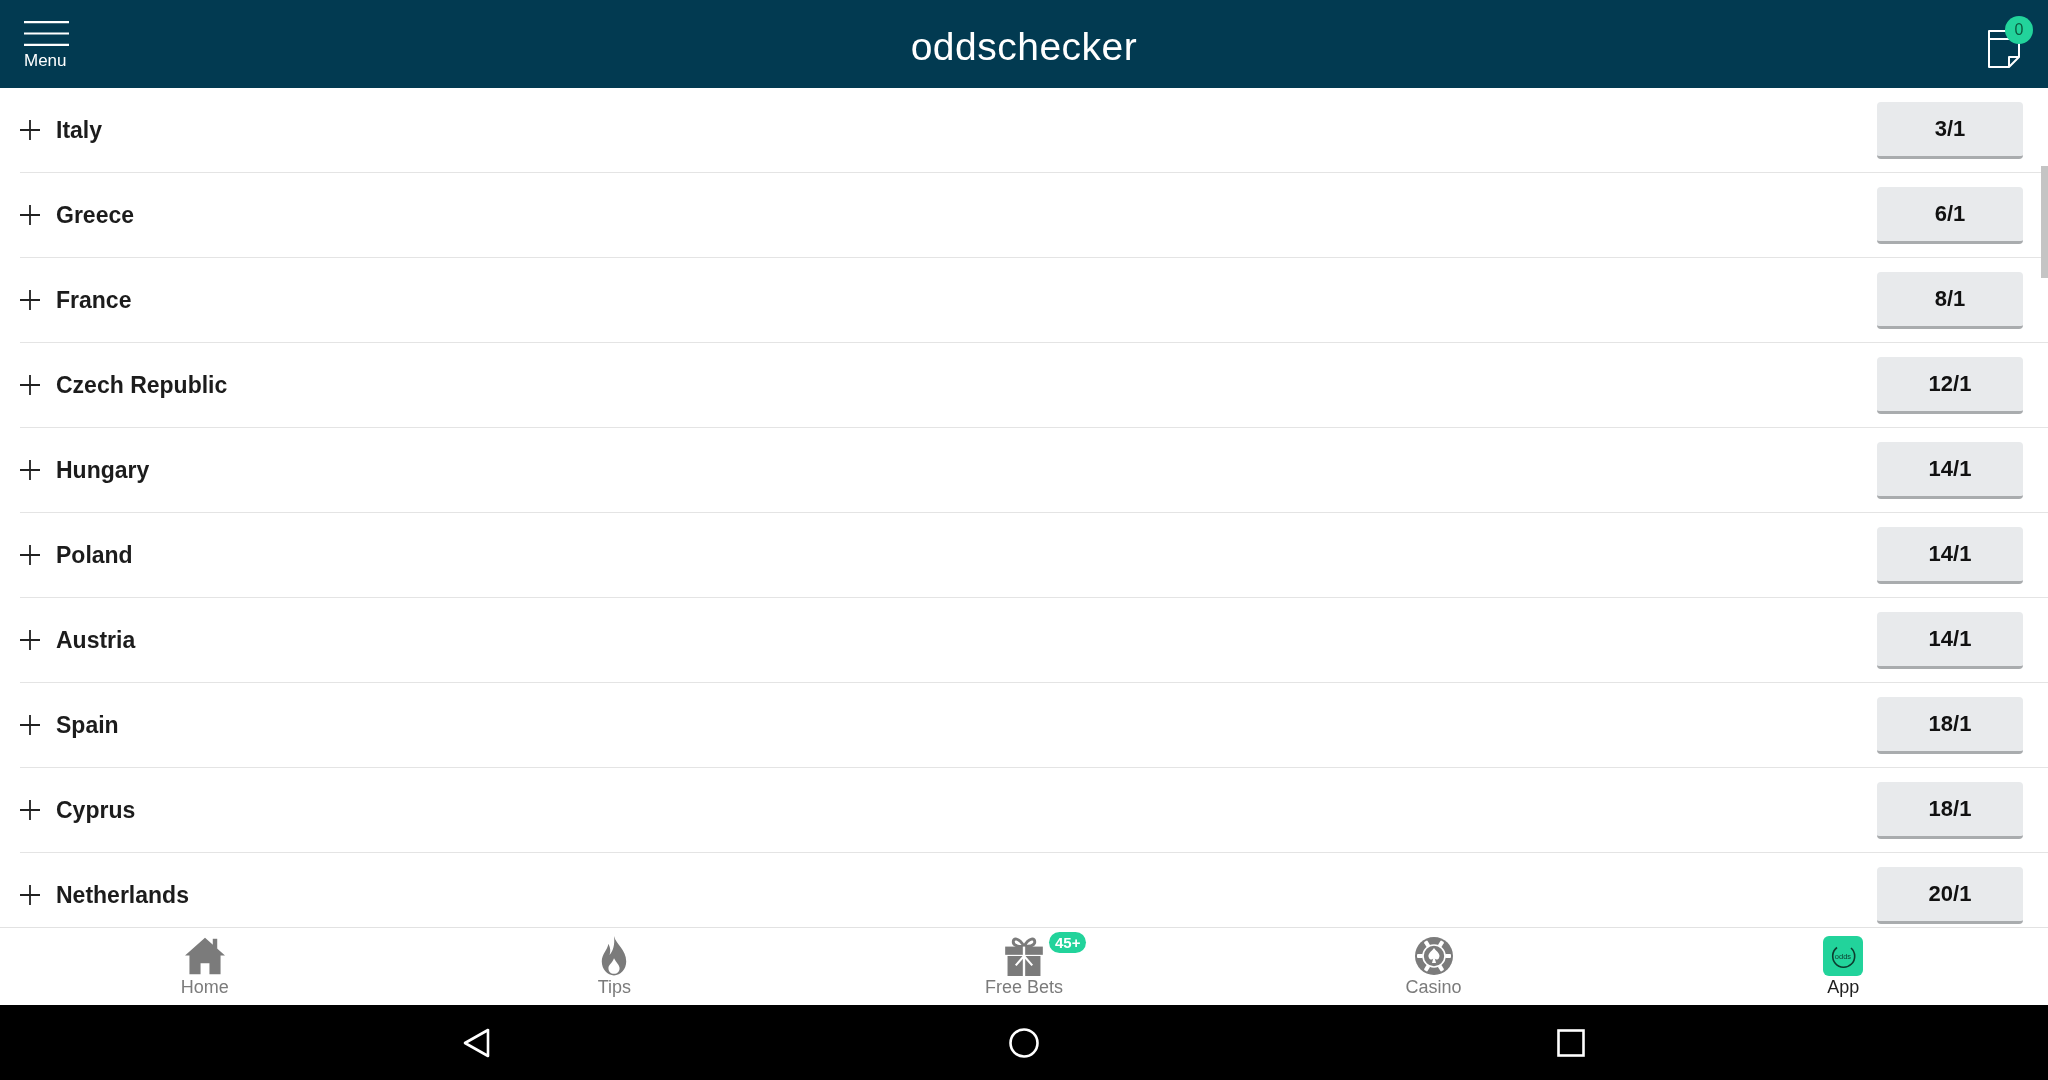 The width and height of the screenshot is (2048, 1080). What do you see at coordinates (1950, 385) in the screenshot?
I see `odds-button: 12/1` at bounding box center [1950, 385].